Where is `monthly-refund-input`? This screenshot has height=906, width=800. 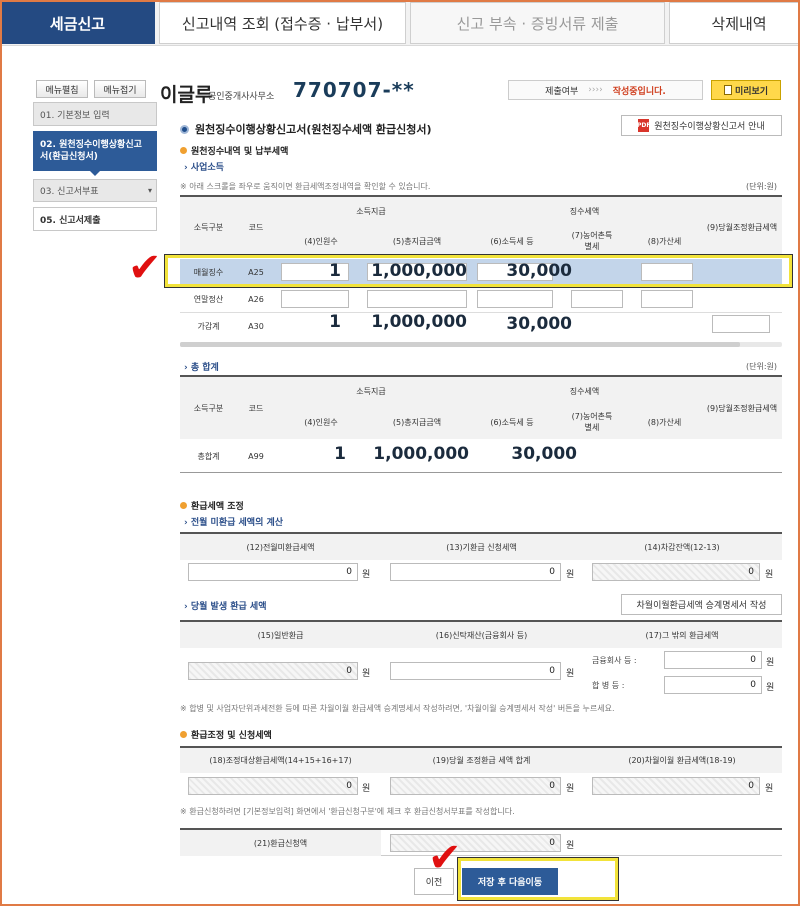
monthly-refund-input is located at coordinates (741, 324).